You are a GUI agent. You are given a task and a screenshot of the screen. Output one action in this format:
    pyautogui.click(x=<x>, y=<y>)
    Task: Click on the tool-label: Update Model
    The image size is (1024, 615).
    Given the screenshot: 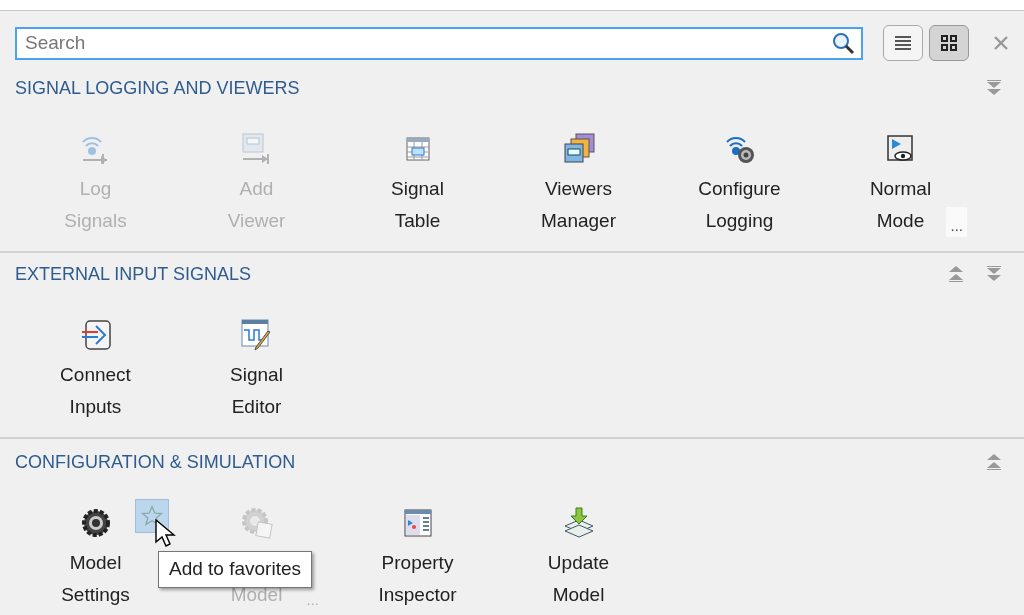 What is the action you would take?
    pyautogui.click(x=578, y=579)
    